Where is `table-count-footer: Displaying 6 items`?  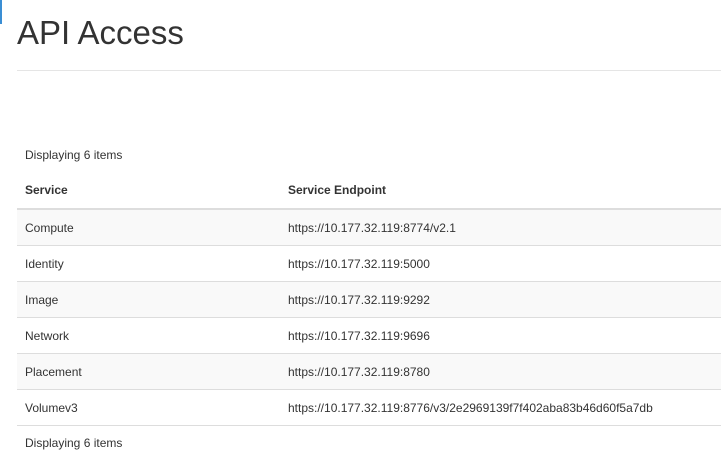
table-count-footer: Displaying 6 items is located at coordinates (369, 442).